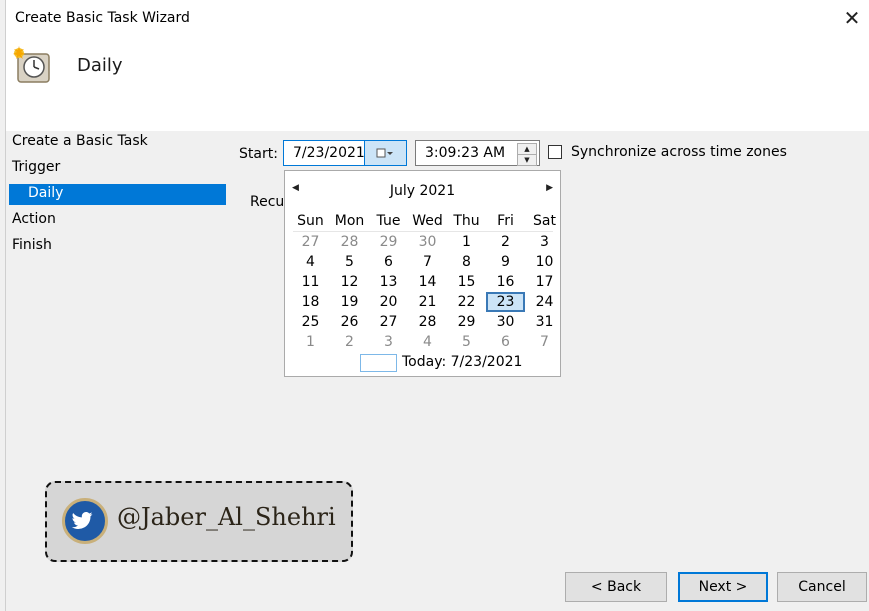 The width and height of the screenshot is (869, 611). Describe the element at coordinates (349, 221) in the screenshot. I see `weekday-header: Mon` at that location.